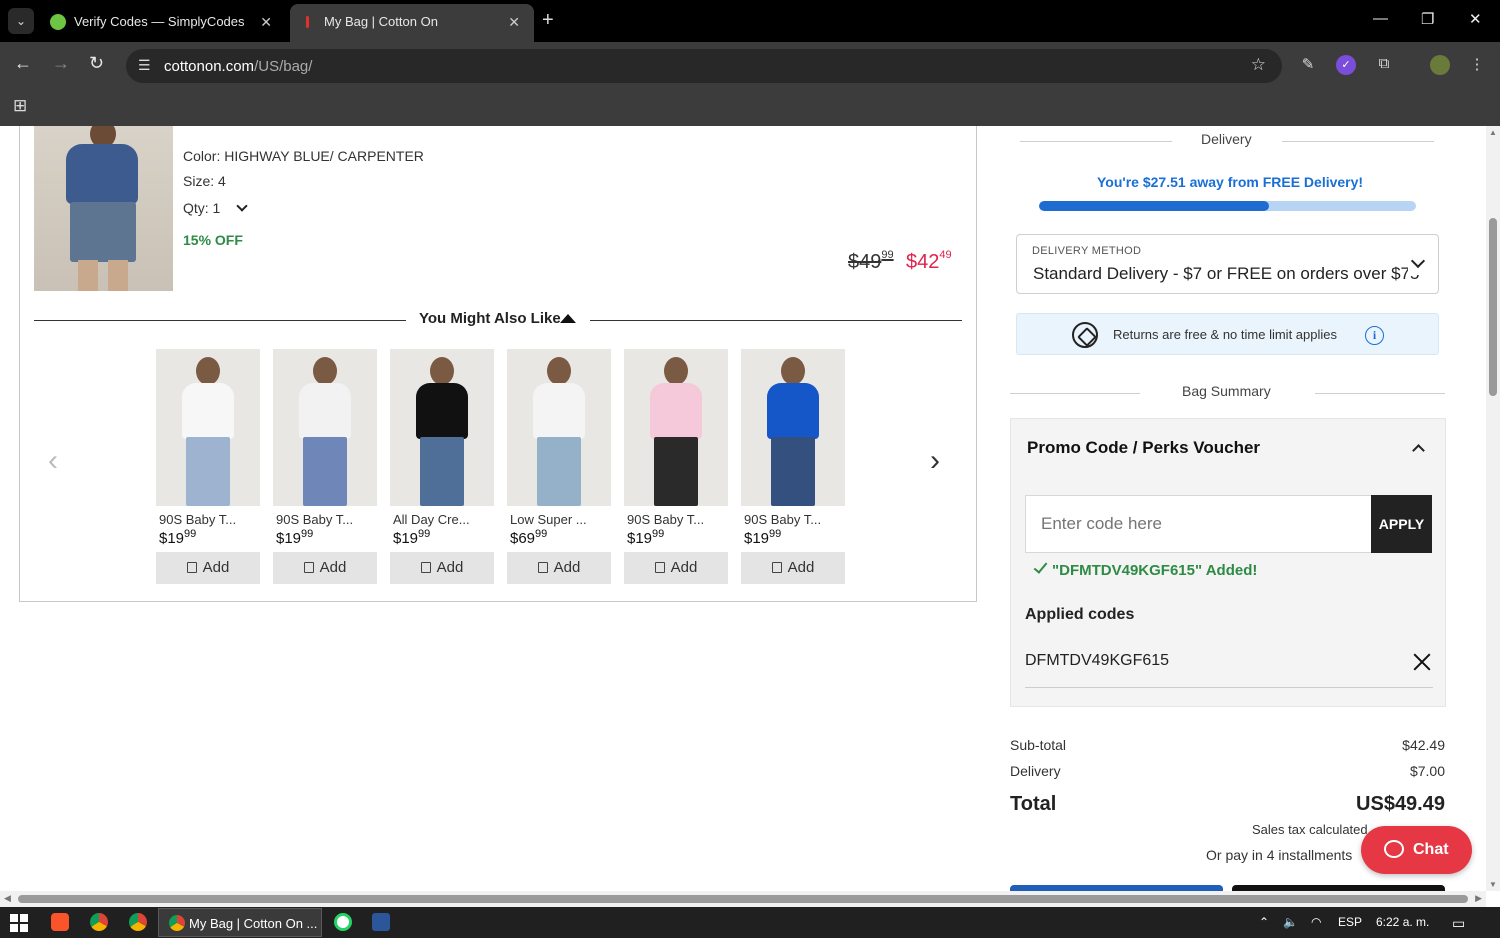  Describe the element at coordinates (1258, 65) in the screenshot. I see `bookmark-star-icon: ☆` at that location.